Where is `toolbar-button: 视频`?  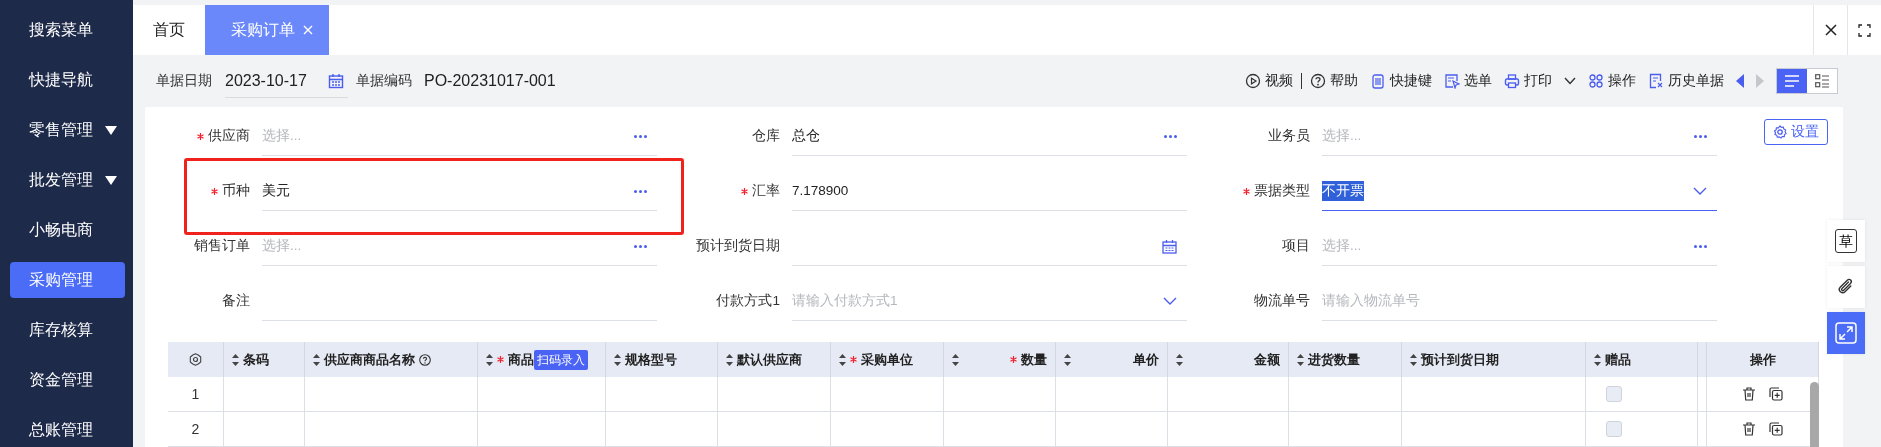 toolbar-button: 视频 is located at coordinates (1269, 81).